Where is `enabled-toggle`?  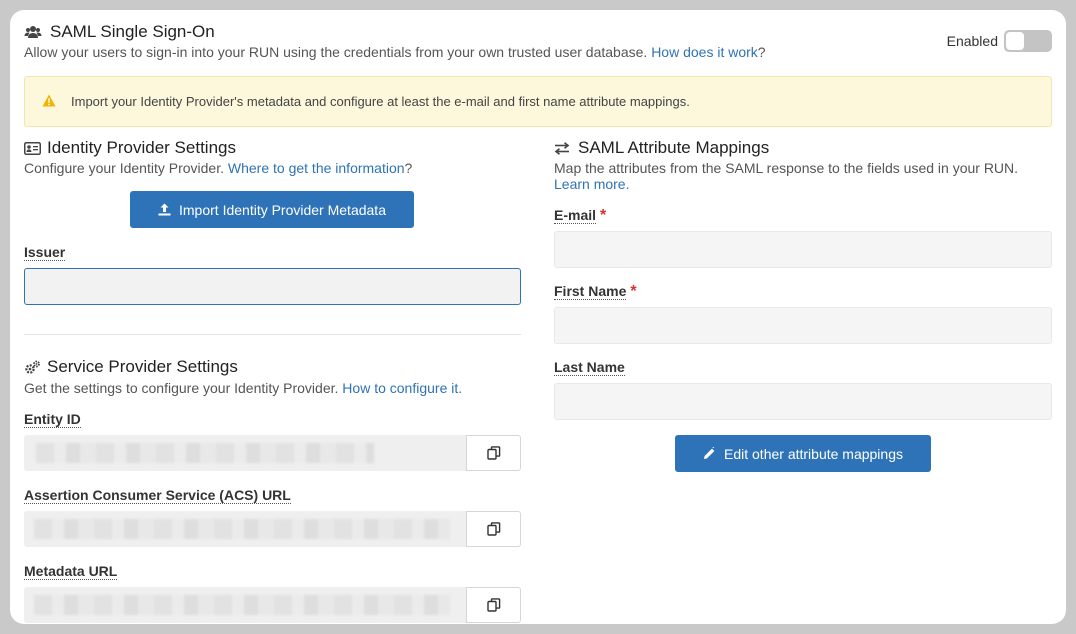 enabled-toggle is located at coordinates (1028, 41).